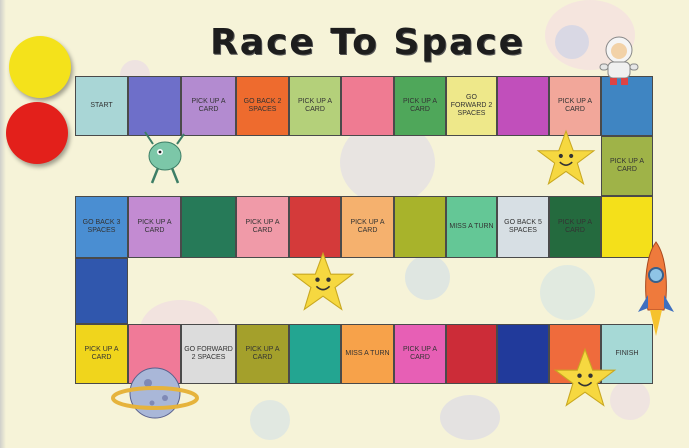  What do you see at coordinates (471, 106) in the screenshot?
I see `board-space: GO FORWARD 2 SPACES` at bounding box center [471, 106].